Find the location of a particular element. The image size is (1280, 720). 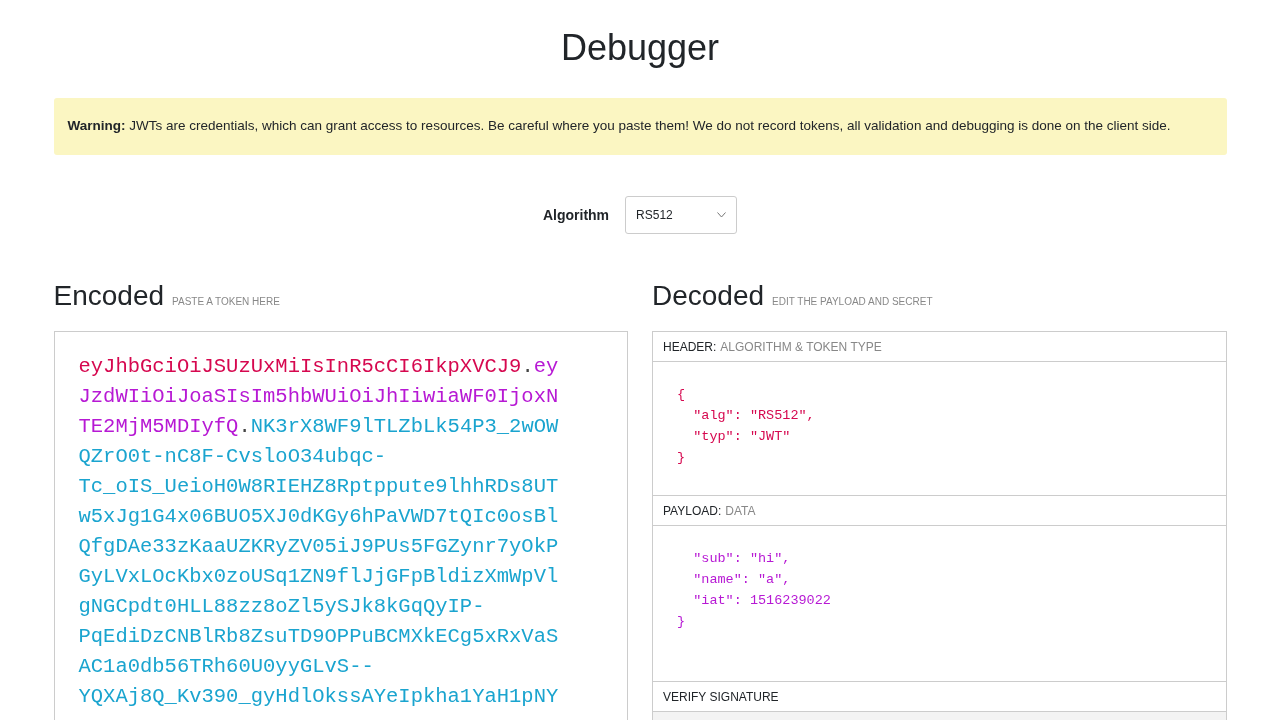

section-title: VERIFY SIGNATURE is located at coordinates (721, 697).